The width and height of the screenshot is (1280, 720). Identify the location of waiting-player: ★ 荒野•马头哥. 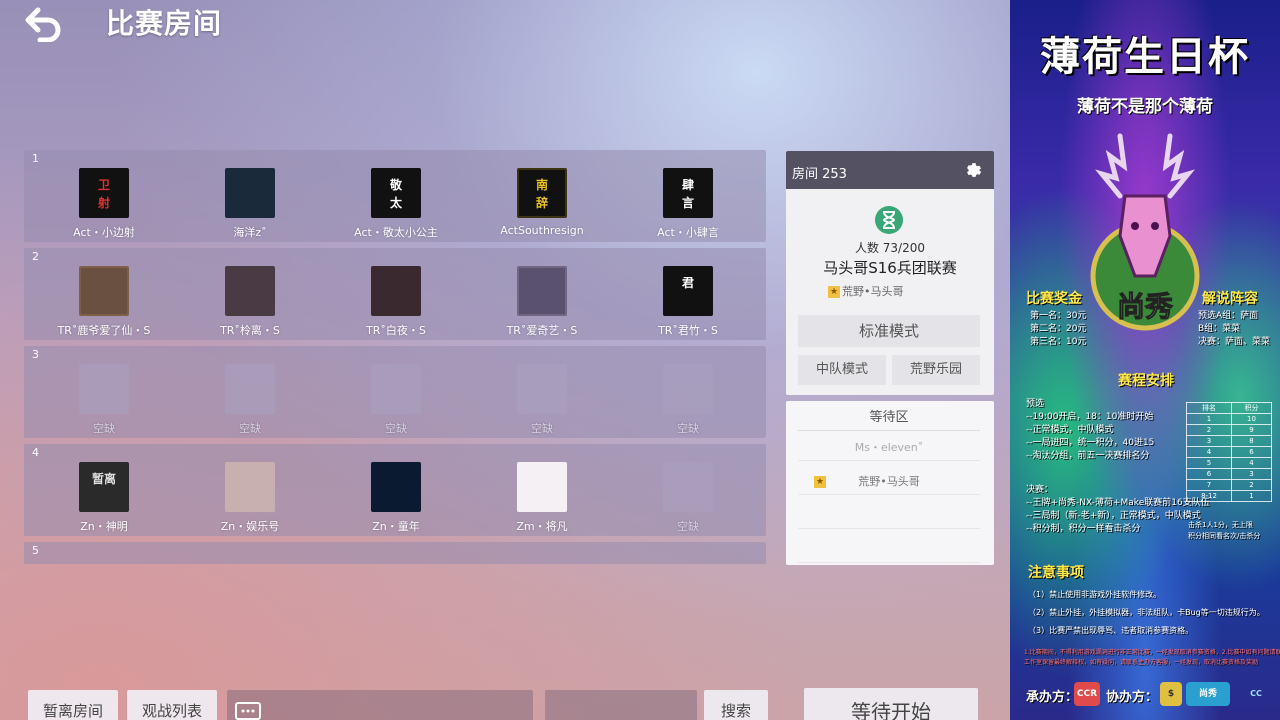
(889, 482).